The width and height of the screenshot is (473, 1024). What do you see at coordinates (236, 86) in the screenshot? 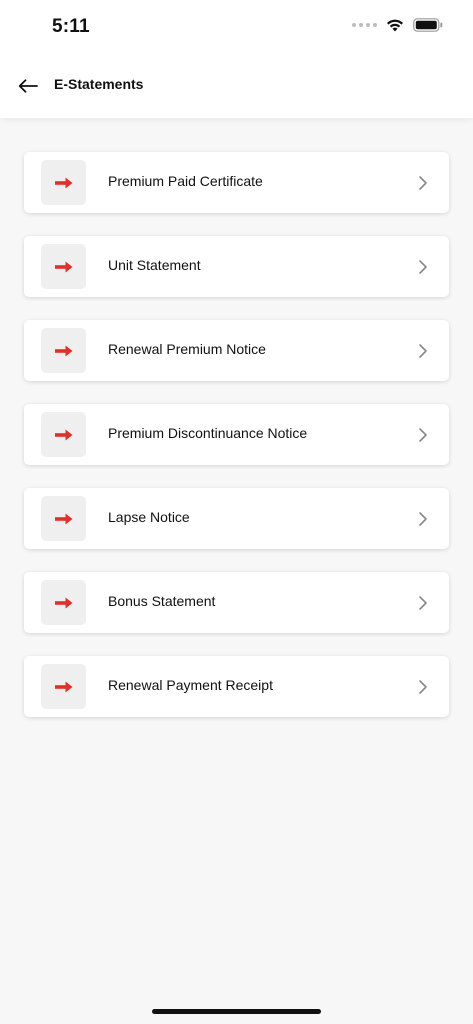
I see `header: E-Statements` at bounding box center [236, 86].